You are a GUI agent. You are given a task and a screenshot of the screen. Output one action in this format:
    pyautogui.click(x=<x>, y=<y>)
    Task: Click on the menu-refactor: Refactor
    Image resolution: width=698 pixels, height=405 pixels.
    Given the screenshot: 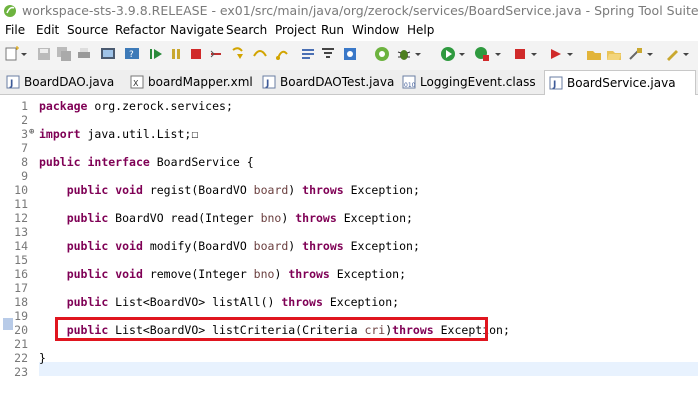 What is the action you would take?
    pyautogui.click(x=140, y=30)
    